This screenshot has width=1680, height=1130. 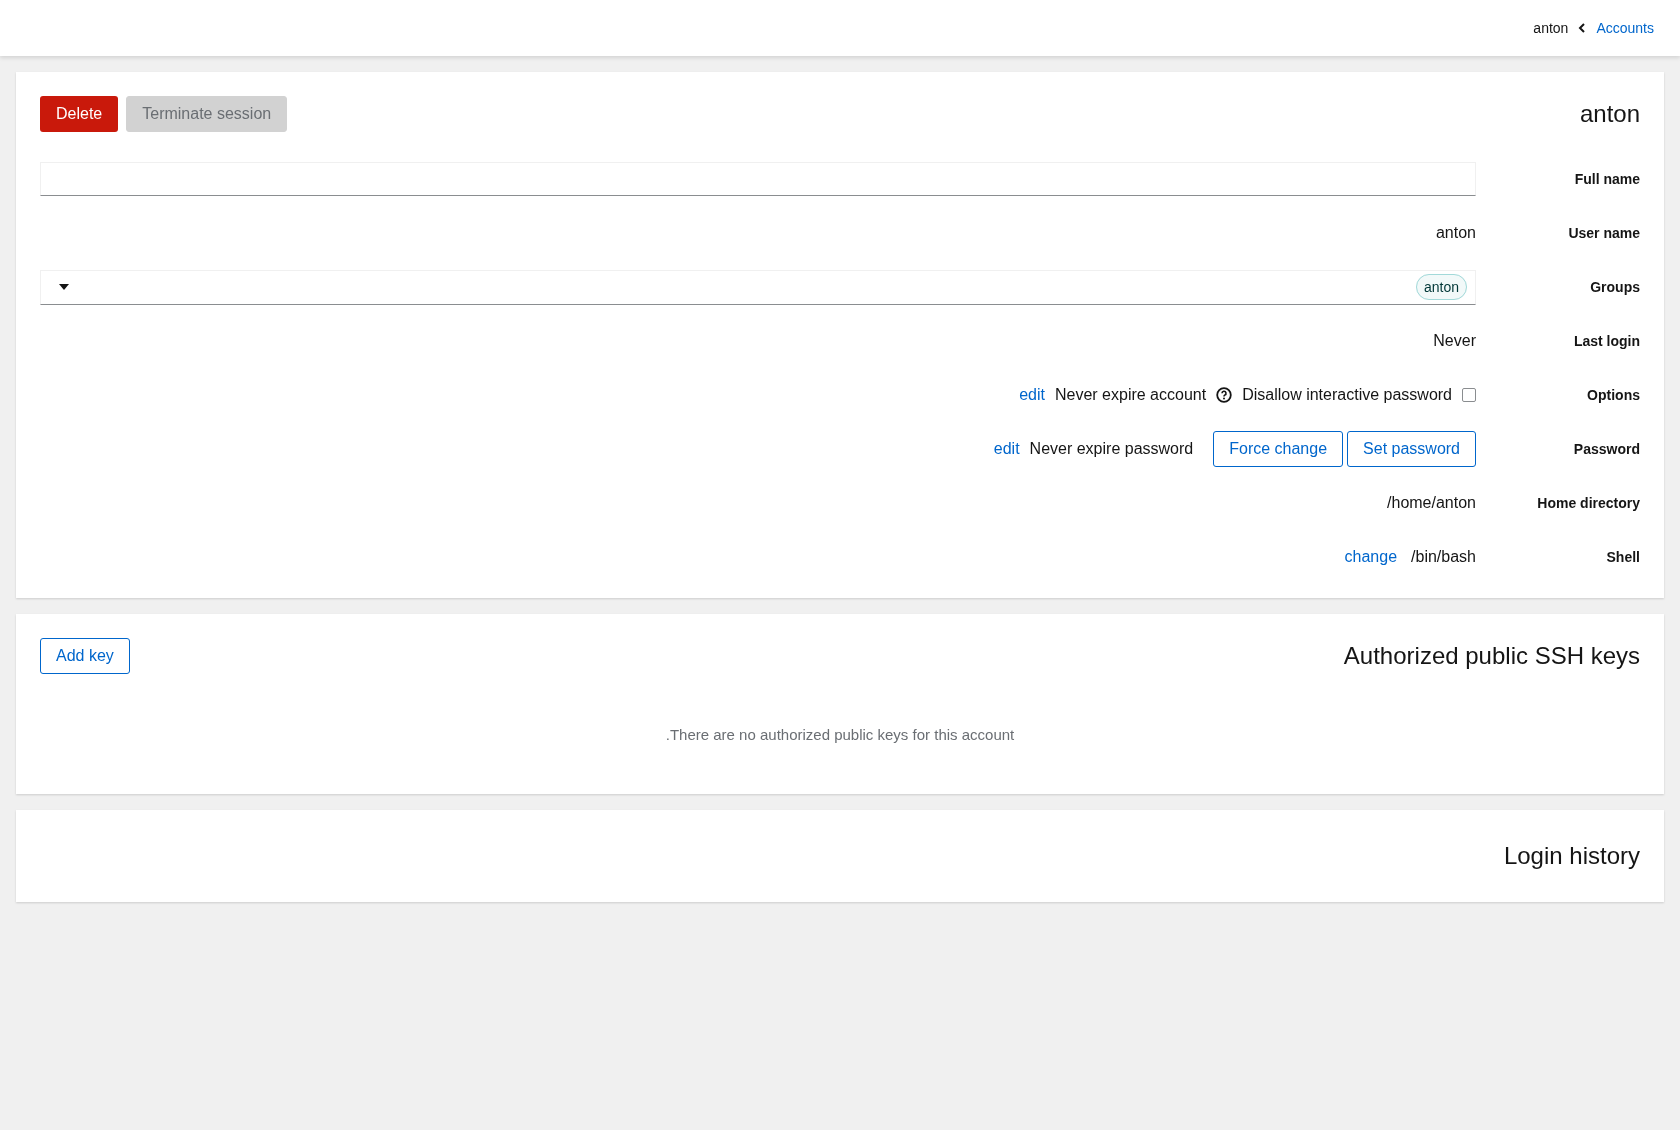 I want to click on breadcrumb-link: Accounts, so click(x=1625, y=28).